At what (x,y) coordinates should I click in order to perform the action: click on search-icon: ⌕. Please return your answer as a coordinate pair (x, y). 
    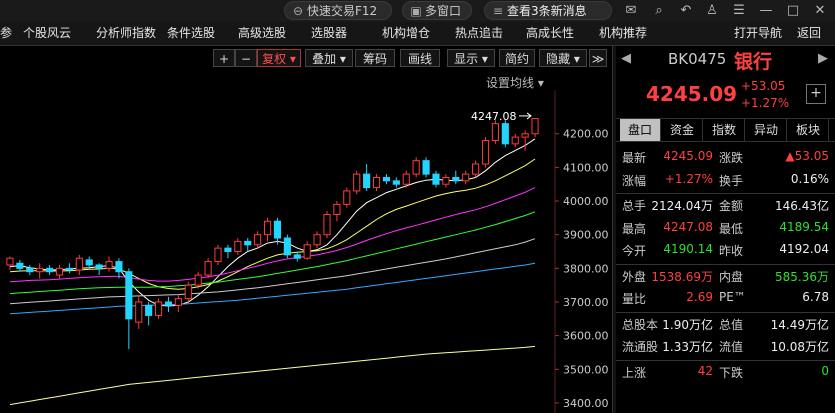
    Looking at the image, I should click on (659, 11).